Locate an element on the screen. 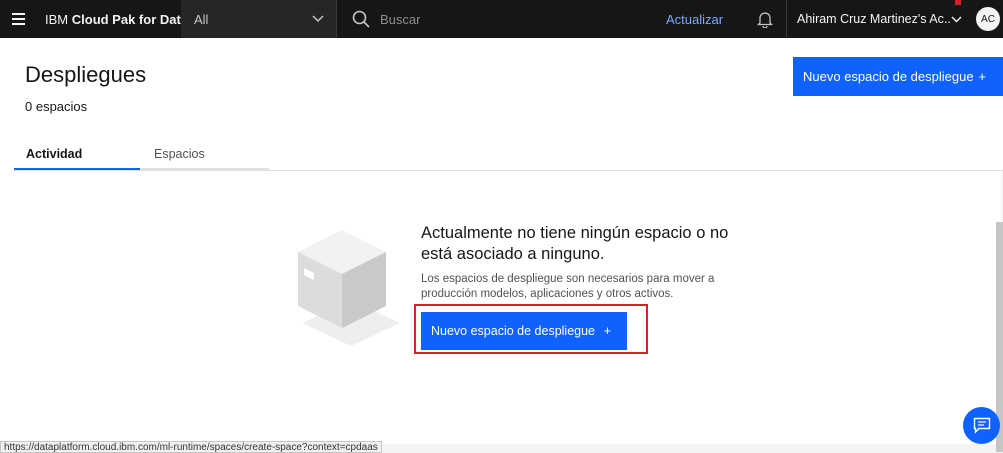 The image size is (1003, 453). new-deployment-space-button: Nuevo espacio de despliegue + is located at coordinates (898, 76).